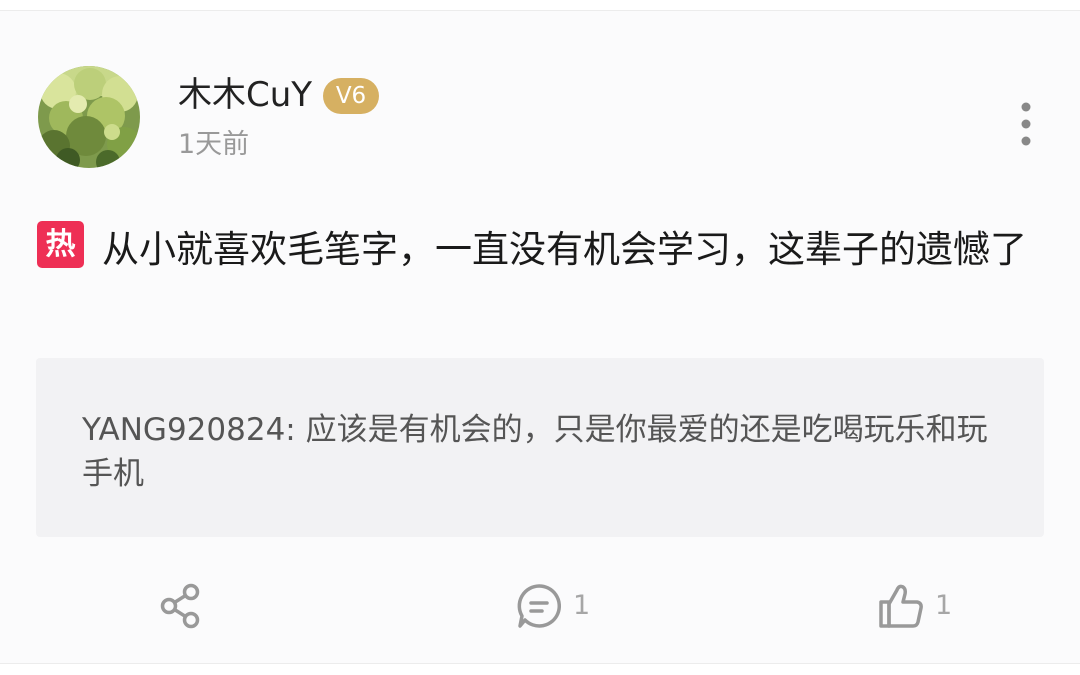 The image size is (1080, 675). Describe the element at coordinates (901, 606) in the screenshot. I see `thumbs-up-icon` at that location.